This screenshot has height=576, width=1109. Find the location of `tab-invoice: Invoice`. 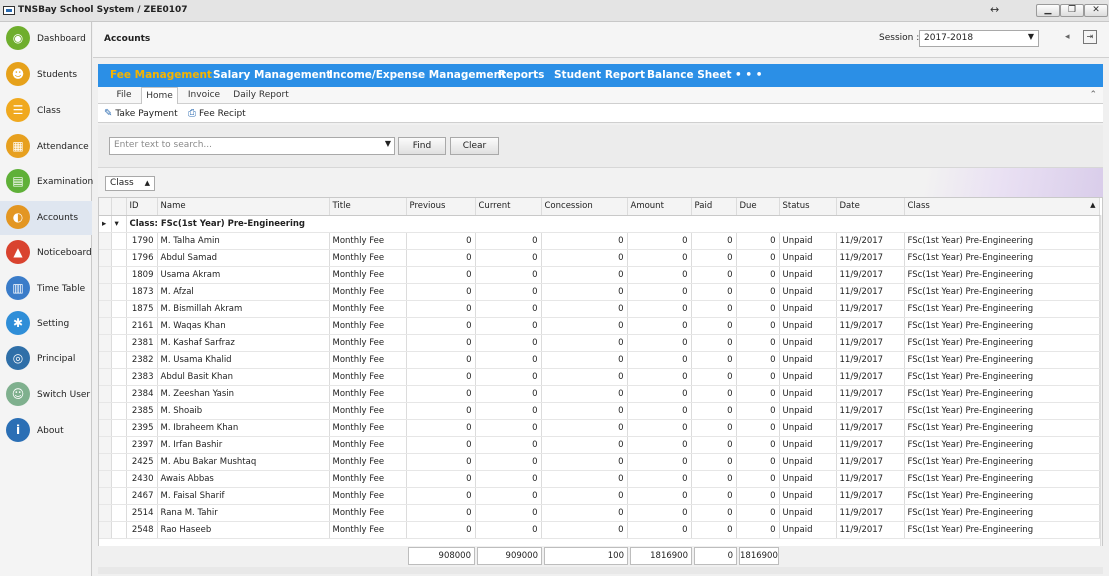

tab-invoice: Invoice is located at coordinates (204, 95).